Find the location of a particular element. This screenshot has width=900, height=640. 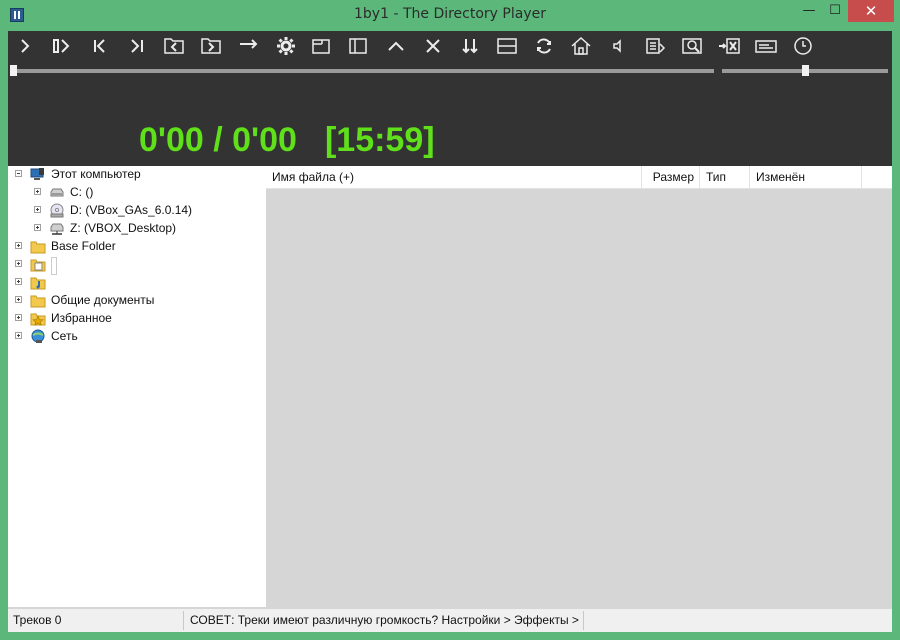

skip-arrow-button is located at coordinates (248, 46).